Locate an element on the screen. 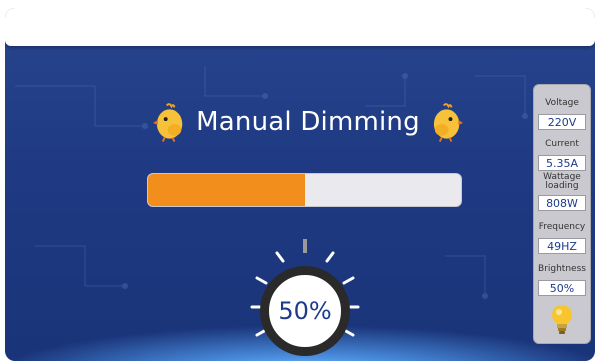 Image resolution: width=595 pixels, height=361 pixels. knob-dial: 50% is located at coordinates (305, 311).